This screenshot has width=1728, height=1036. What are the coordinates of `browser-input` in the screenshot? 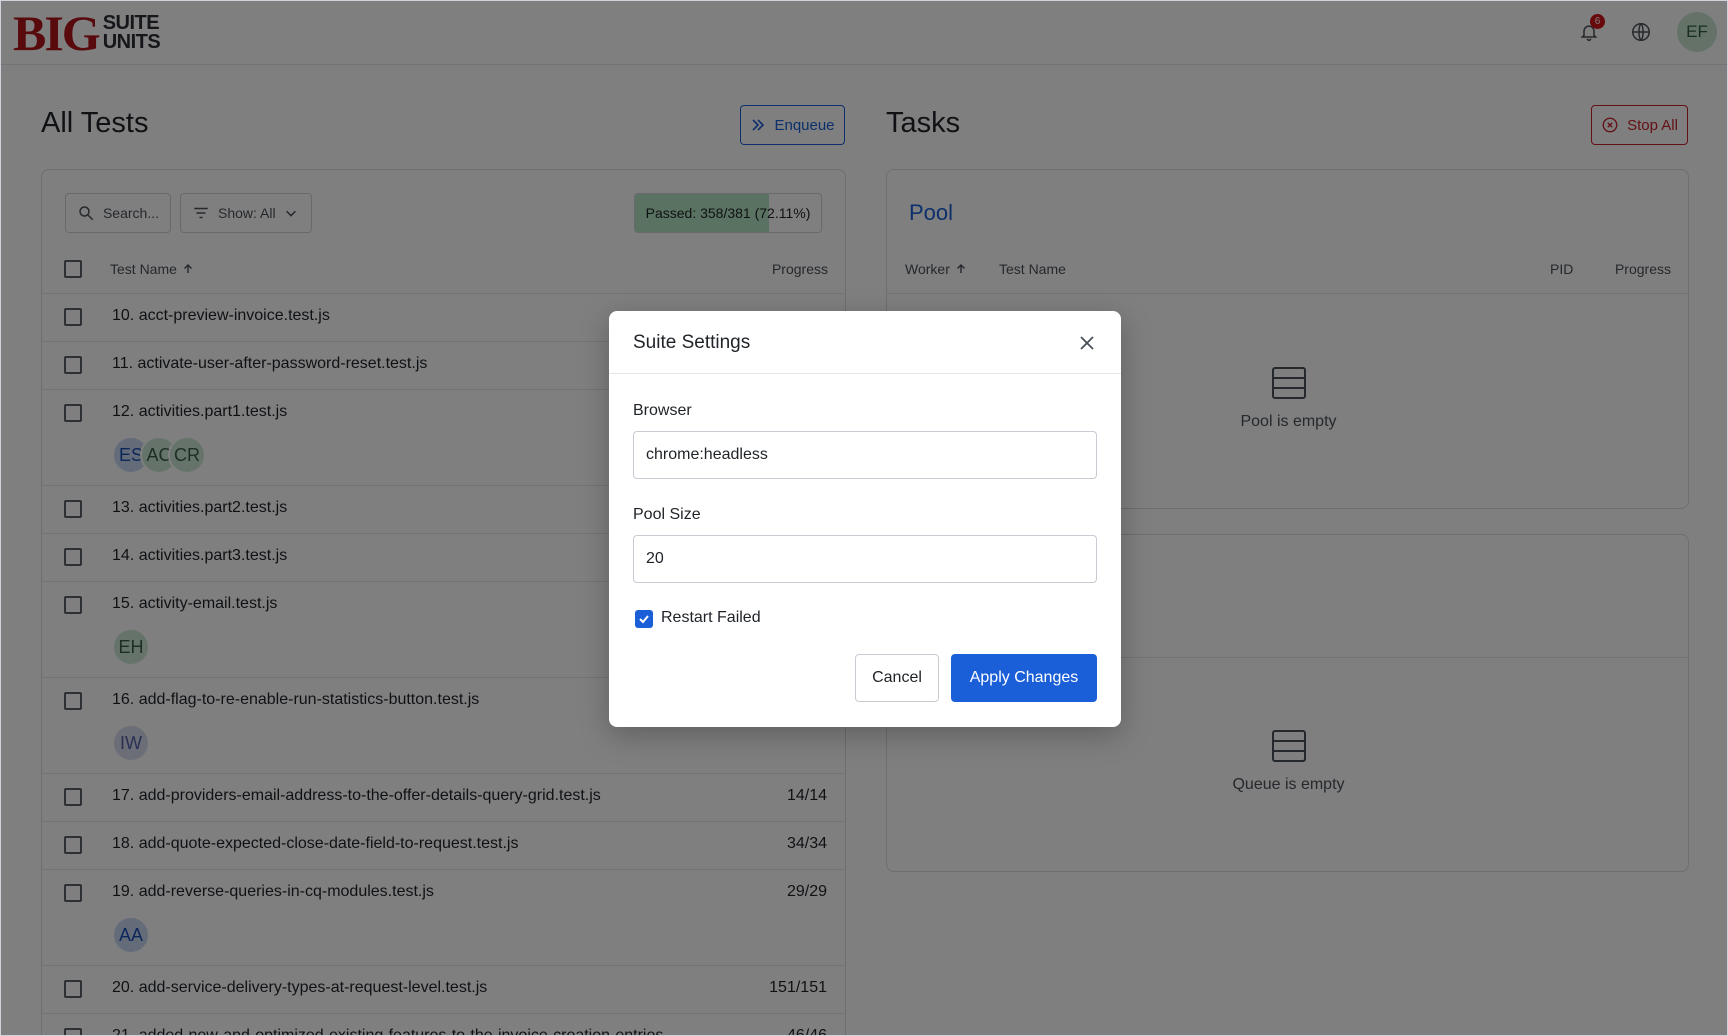 It's located at (865, 455).